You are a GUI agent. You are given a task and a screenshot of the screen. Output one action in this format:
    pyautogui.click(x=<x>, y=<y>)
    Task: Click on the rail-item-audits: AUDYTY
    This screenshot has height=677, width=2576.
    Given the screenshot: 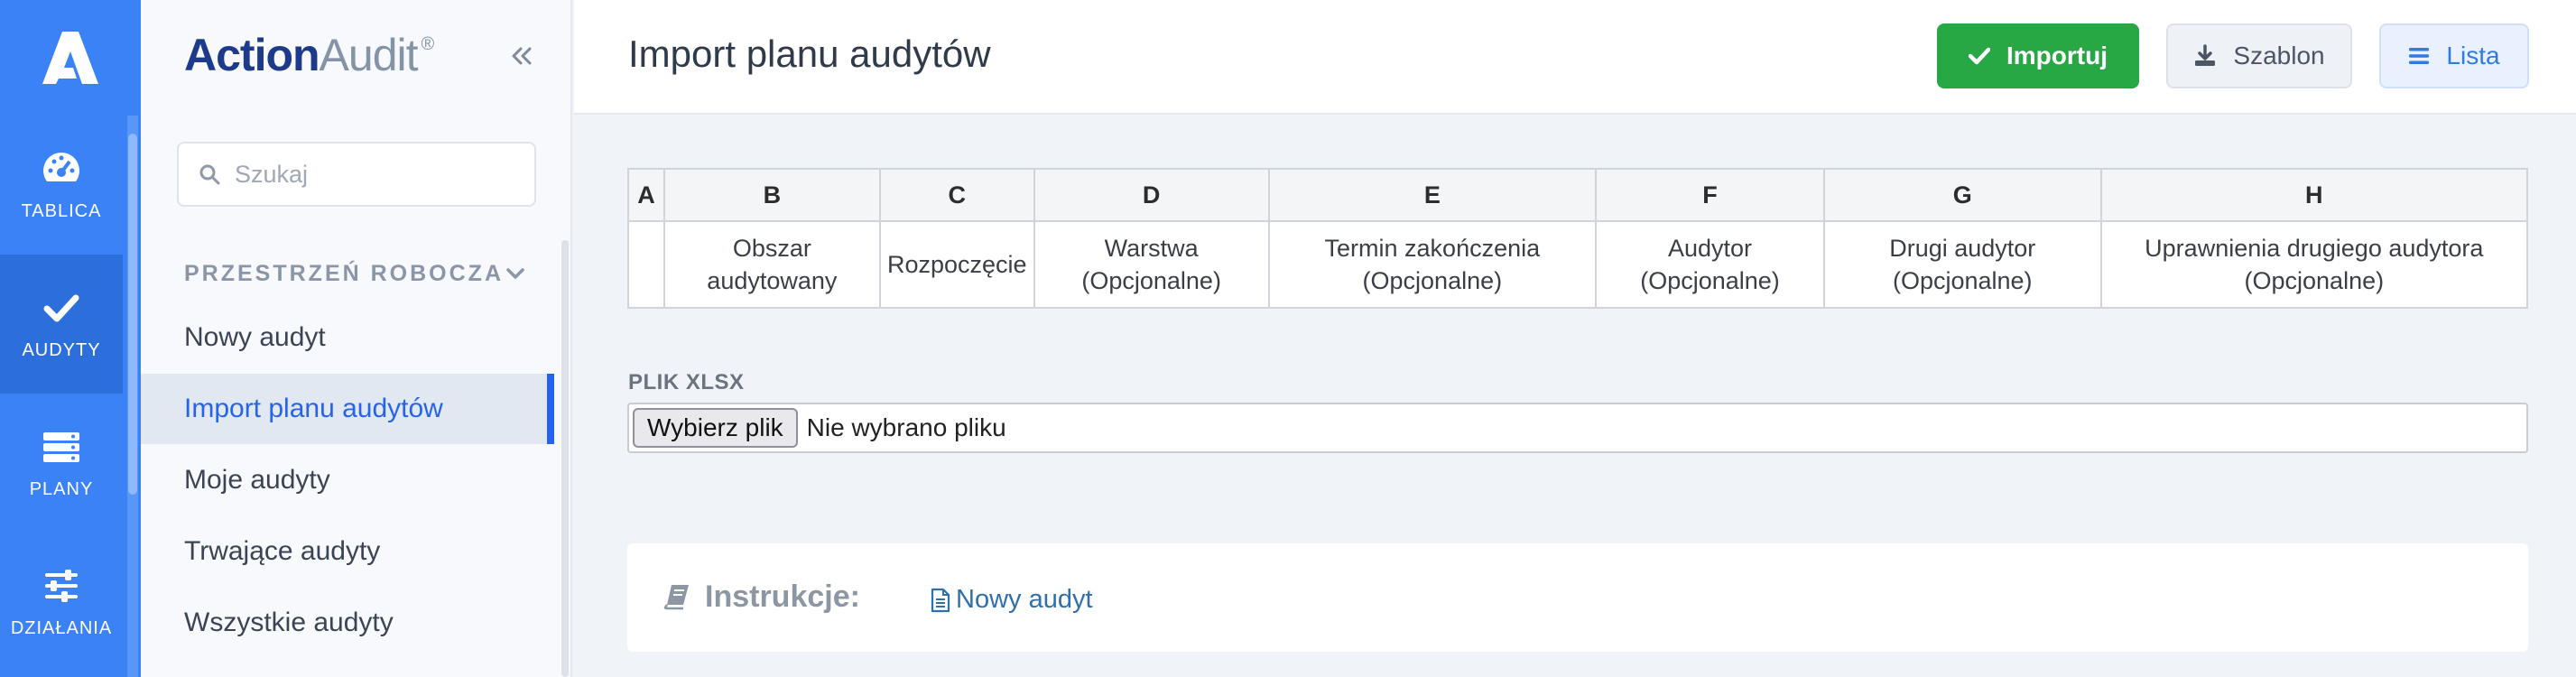 What is the action you would take?
    pyautogui.click(x=62, y=324)
    